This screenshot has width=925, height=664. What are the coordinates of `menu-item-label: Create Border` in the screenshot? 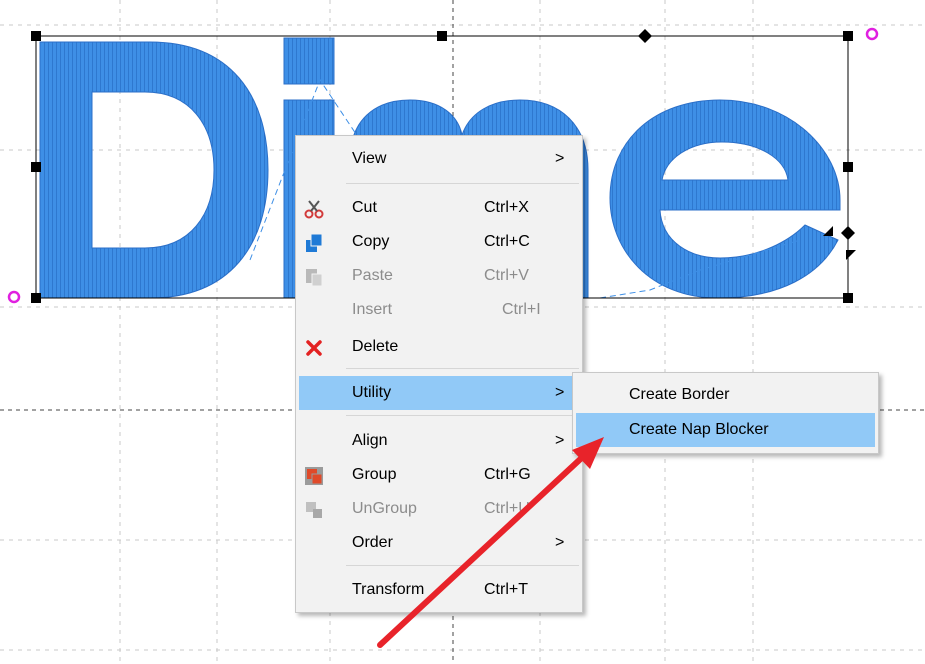 It's located at (679, 394).